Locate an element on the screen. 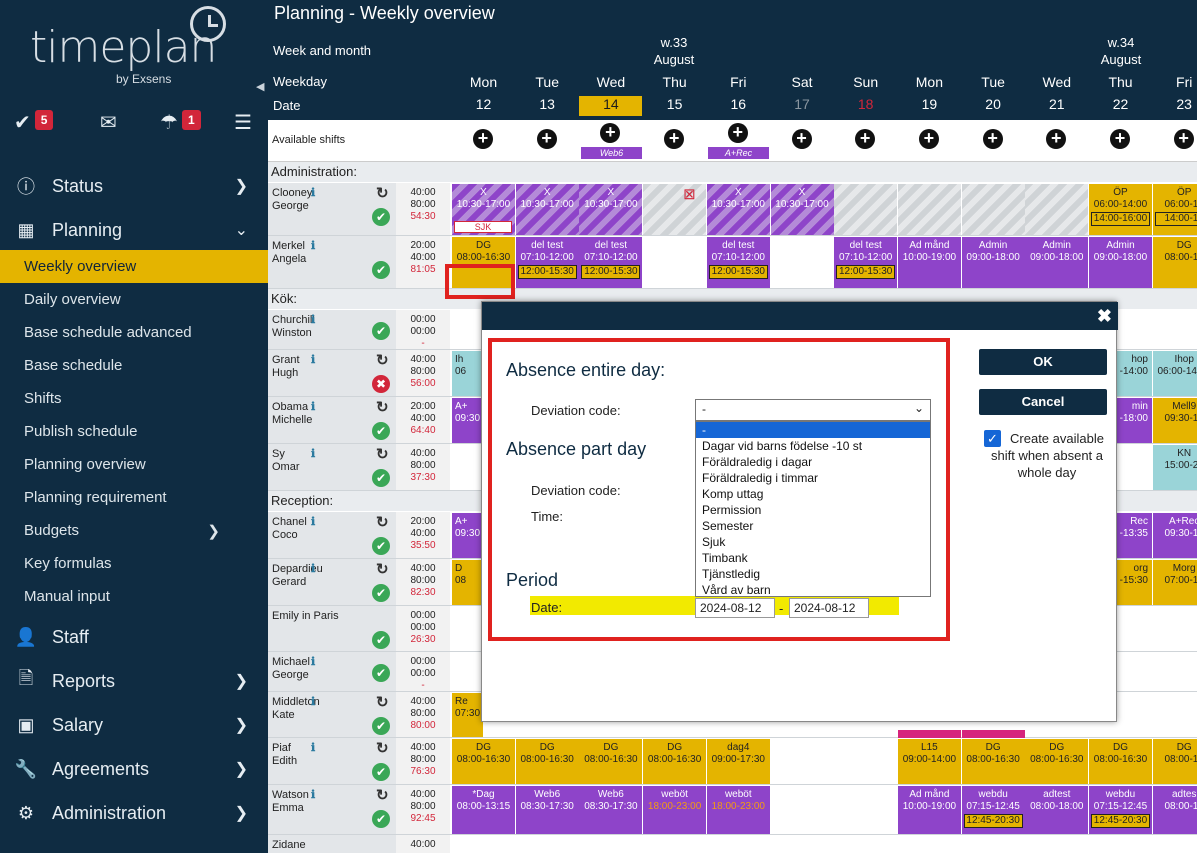  employee-name-cell: Clooney George ℹ ↻ ✔ is located at coordinates (332, 209).